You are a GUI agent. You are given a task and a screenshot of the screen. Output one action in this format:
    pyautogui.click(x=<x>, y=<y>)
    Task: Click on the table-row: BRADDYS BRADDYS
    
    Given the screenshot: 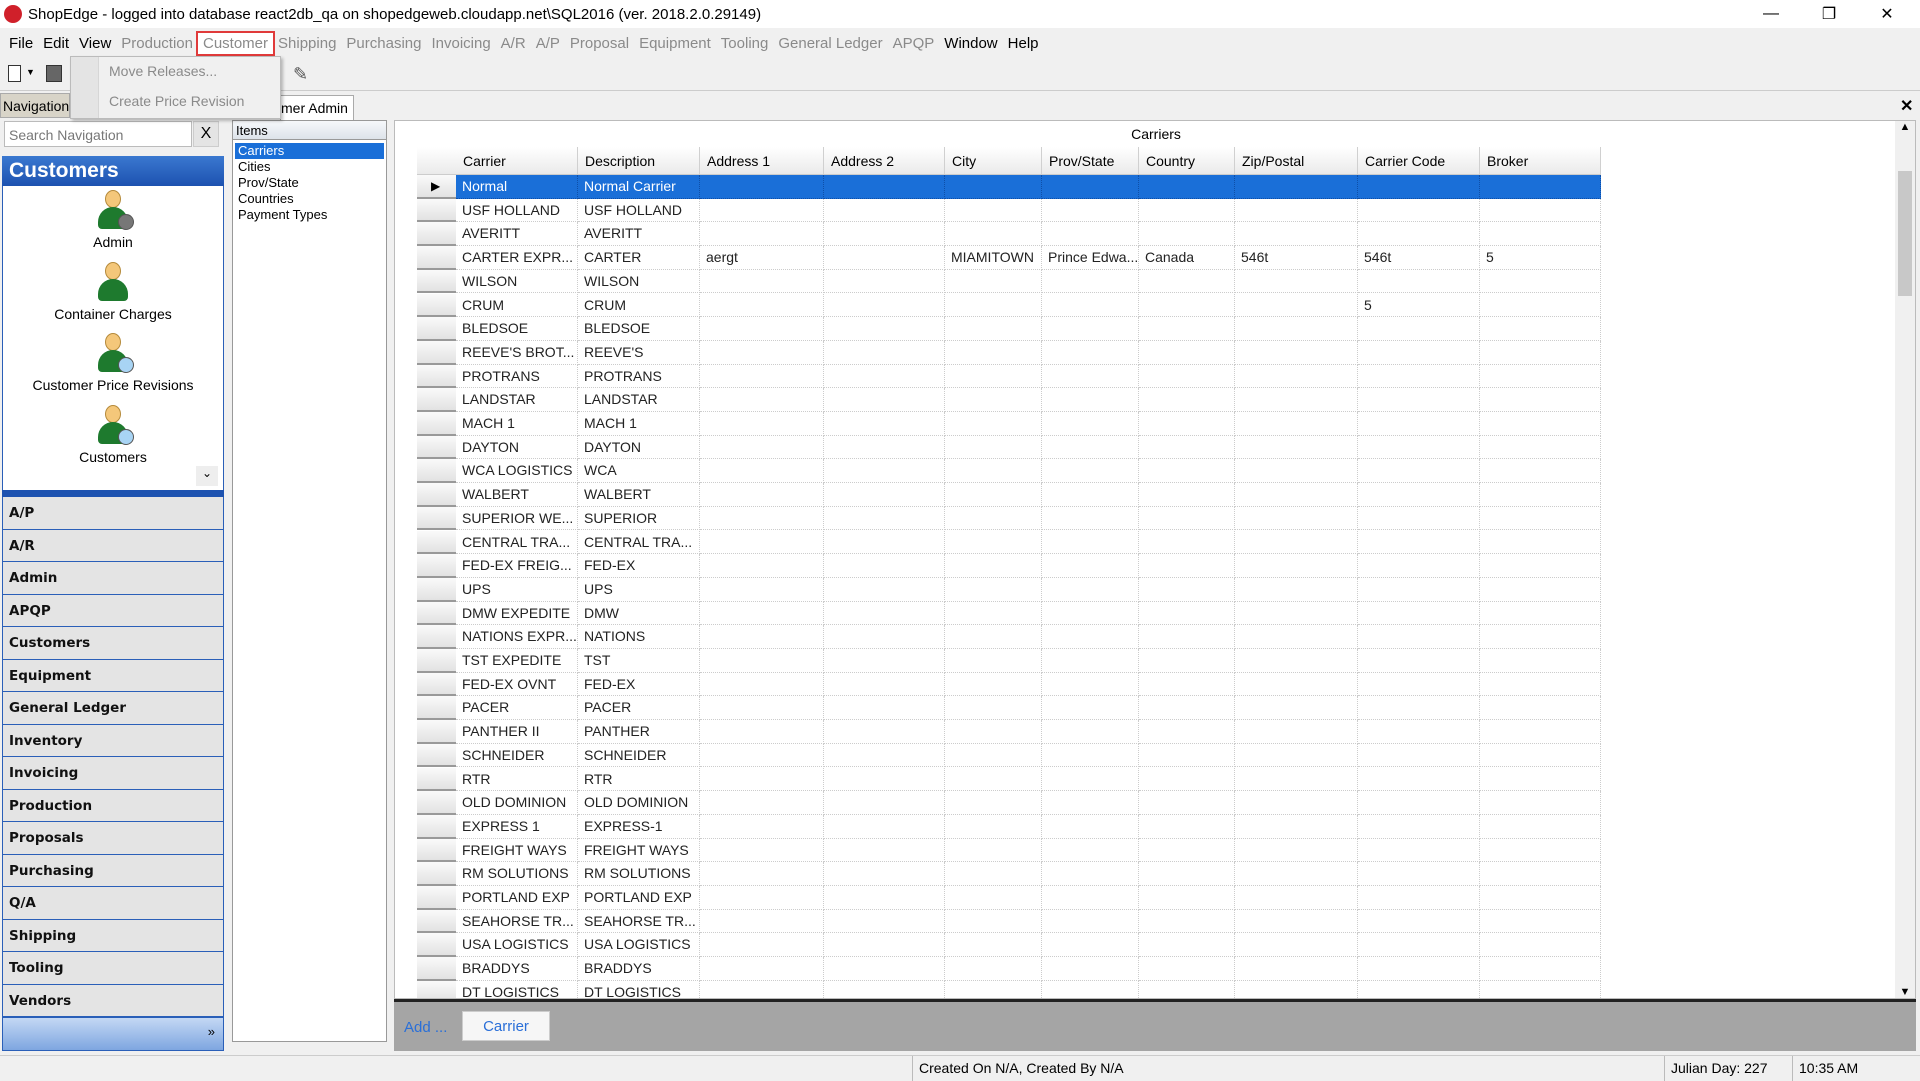 What is the action you would take?
    pyautogui.click(x=1009, y=969)
    